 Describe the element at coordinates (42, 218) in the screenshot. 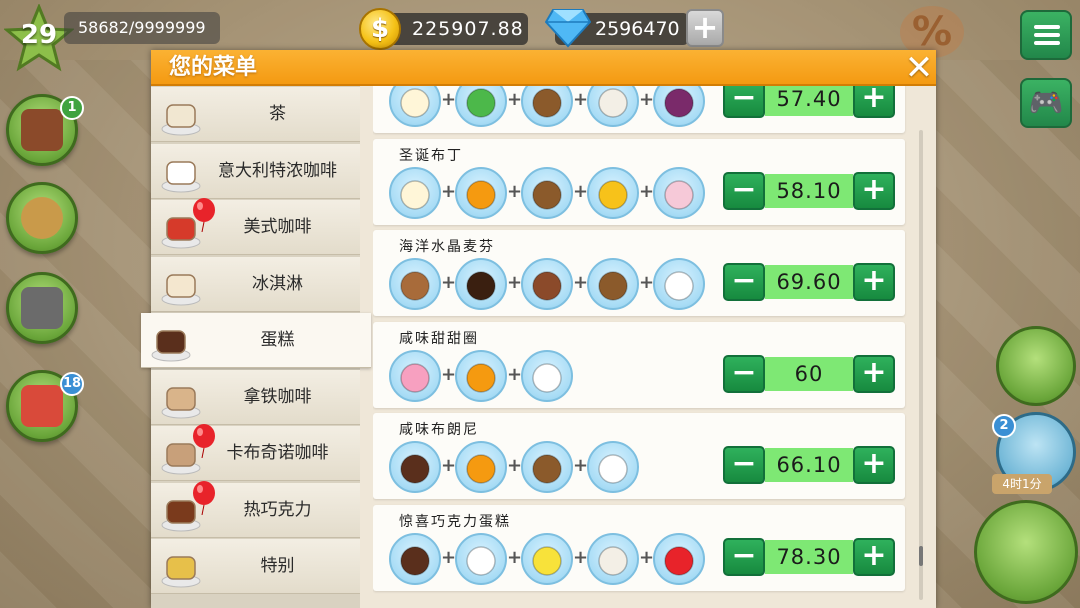

I see `ingredients-button` at that location.